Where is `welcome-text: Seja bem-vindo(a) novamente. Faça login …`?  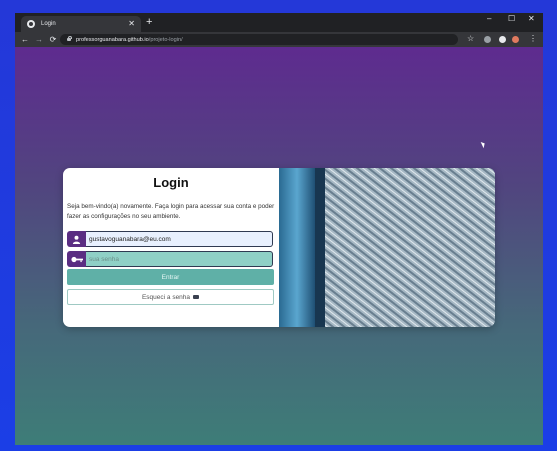 welcome-text: Seja bem-vindo(a) novamente. Faça login … is located at coordinates (171, 211).